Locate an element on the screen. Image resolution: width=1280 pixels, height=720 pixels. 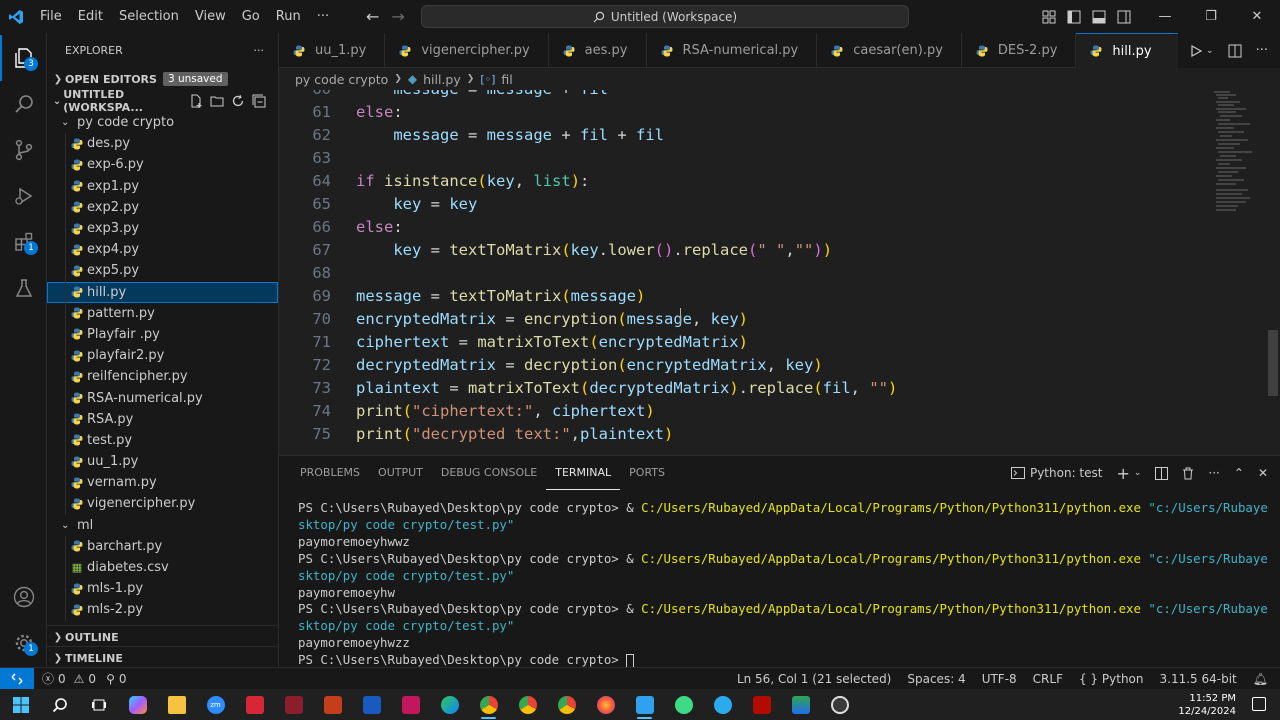
extensions-icon: 1 is located at coordinates (23, 242).